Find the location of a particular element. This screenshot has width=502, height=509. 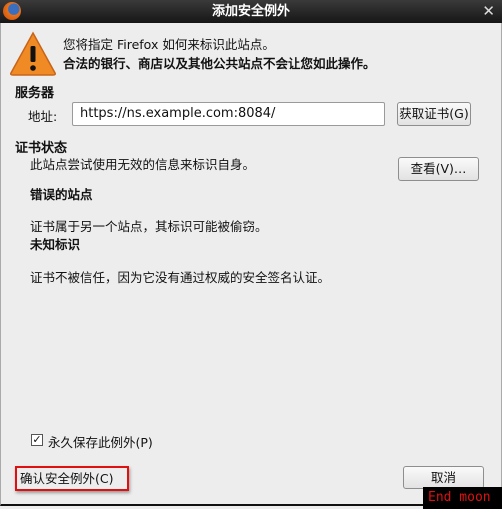

window-title: 添加安全例外 is located at coordinates (250, 11).